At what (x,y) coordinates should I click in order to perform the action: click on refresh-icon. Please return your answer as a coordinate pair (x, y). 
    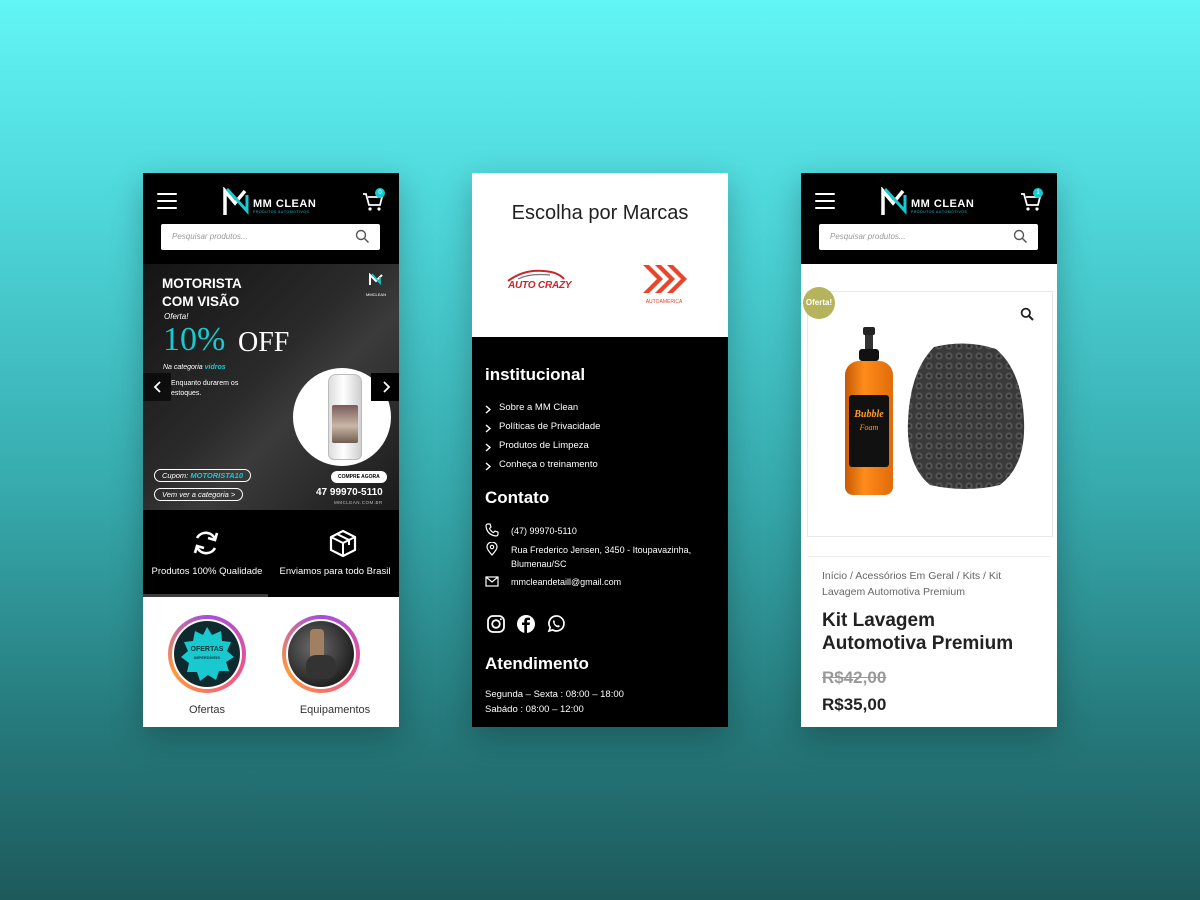
    Looking at the image, I should click on (206, 543).